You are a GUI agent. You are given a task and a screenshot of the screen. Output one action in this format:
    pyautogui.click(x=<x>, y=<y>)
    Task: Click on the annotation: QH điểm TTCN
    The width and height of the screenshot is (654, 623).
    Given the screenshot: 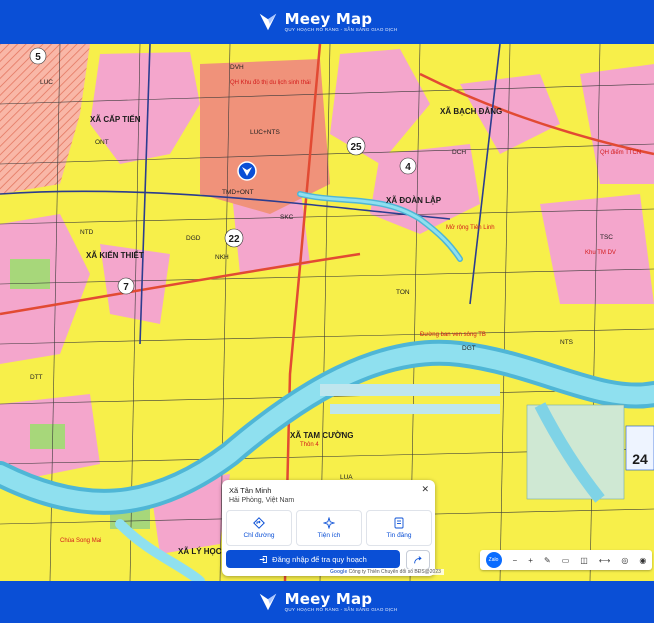 What is the action you would take?
    pyautogui.click(x=620, y=152)
    